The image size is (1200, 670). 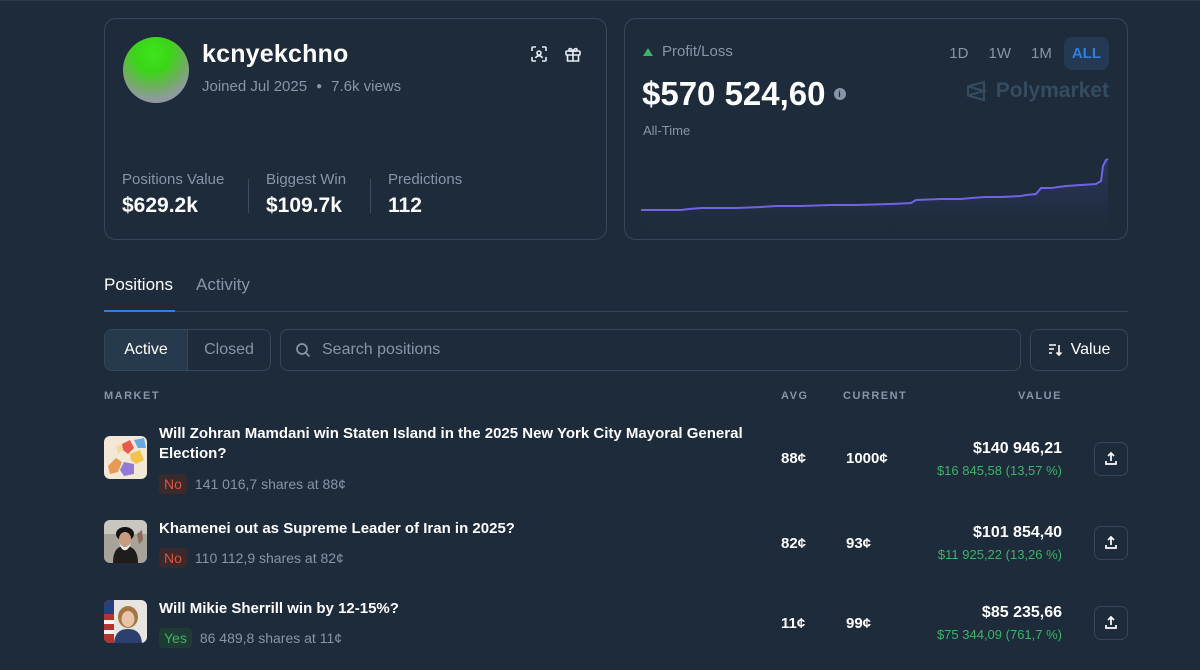 What do you see at coordinates (156, 70) in the screenshot?
I see `avatar` at bounding box center [156, 70].